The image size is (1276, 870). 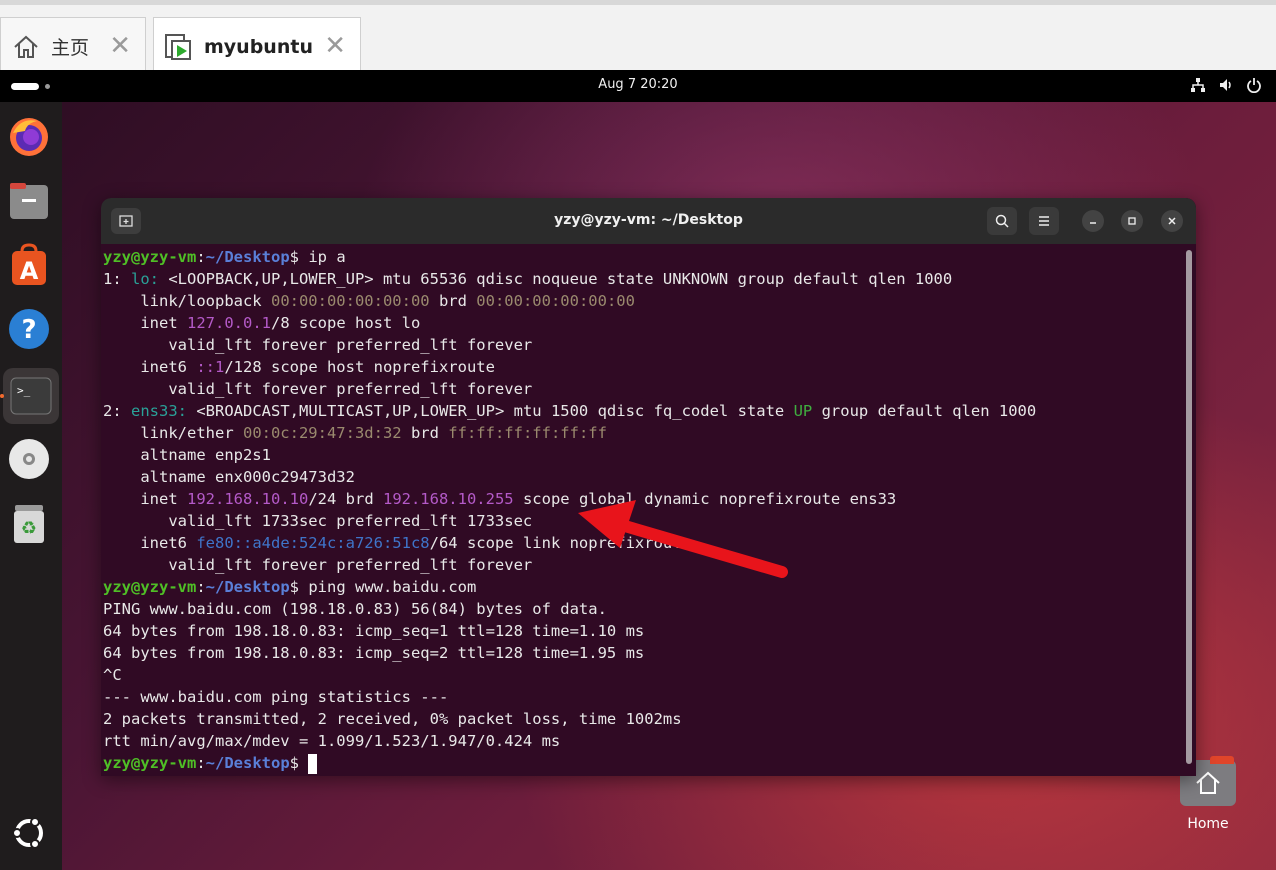 I want to click on scrollbar, so click(x=1189, y=507).